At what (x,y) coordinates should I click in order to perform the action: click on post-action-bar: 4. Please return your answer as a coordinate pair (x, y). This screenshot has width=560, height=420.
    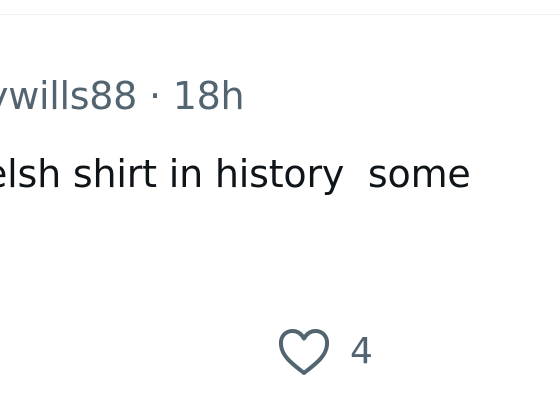
    Looking at the image, I should click on (324, 352).